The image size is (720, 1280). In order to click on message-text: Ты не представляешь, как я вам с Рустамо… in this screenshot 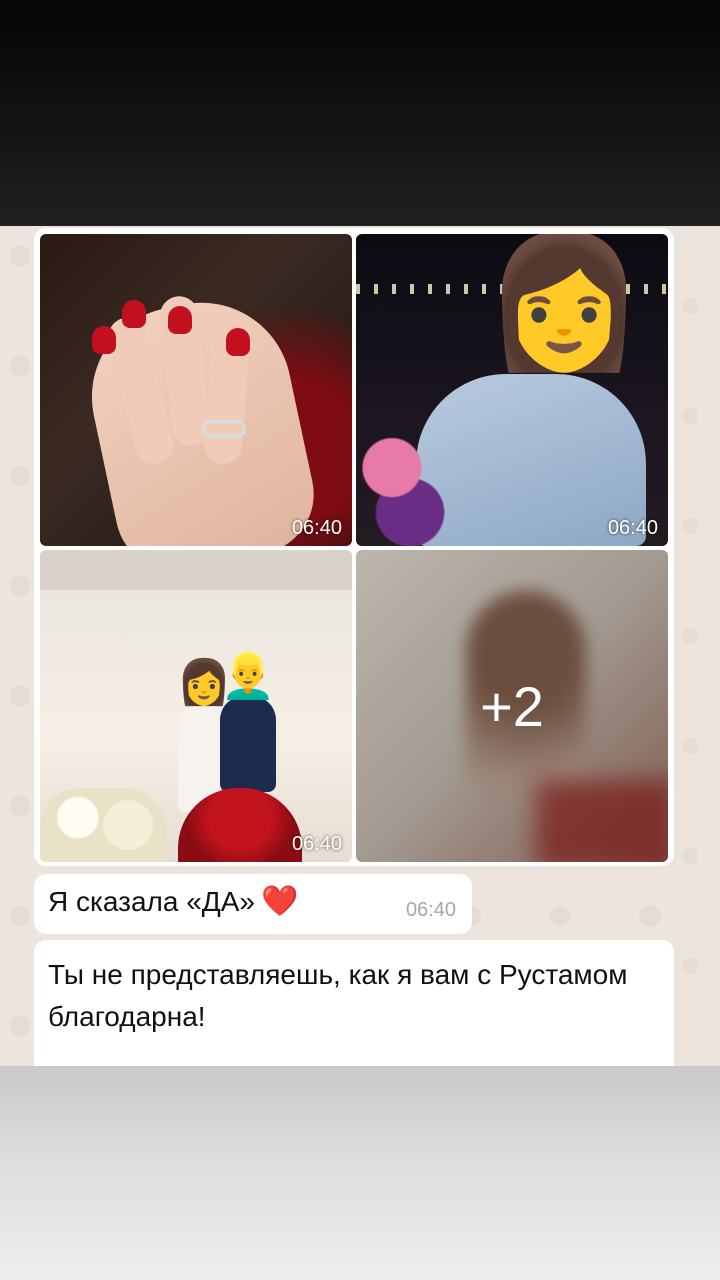, I will do `click(338, 995)`.